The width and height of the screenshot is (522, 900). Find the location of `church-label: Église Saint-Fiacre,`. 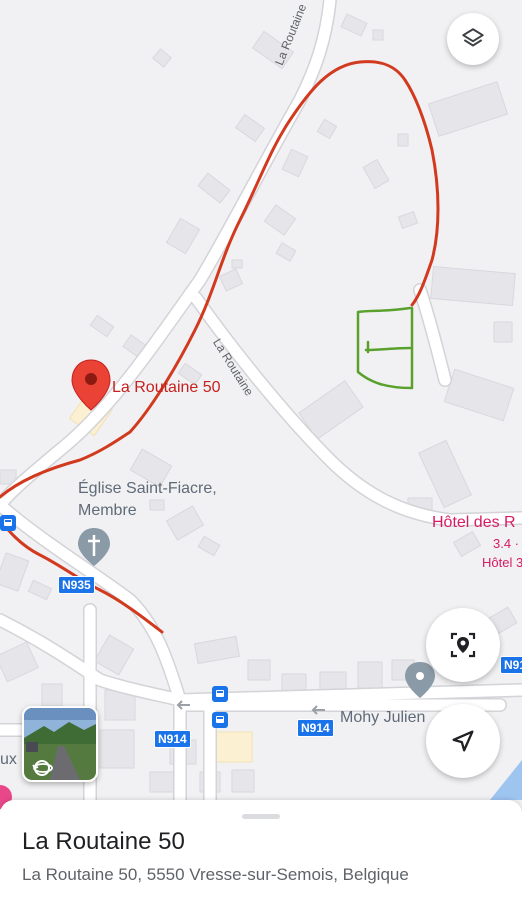

church-label: Église Saint-Fiacre, is located at coordinates (147, 489).